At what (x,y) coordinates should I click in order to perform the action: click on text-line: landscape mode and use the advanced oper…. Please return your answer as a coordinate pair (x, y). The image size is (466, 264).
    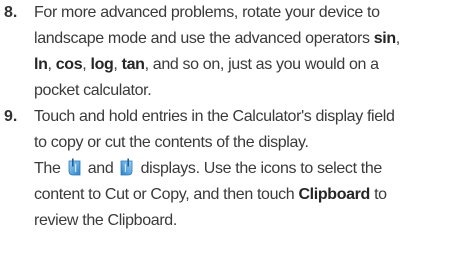
    Looking at the image, I should click on (217, 38).